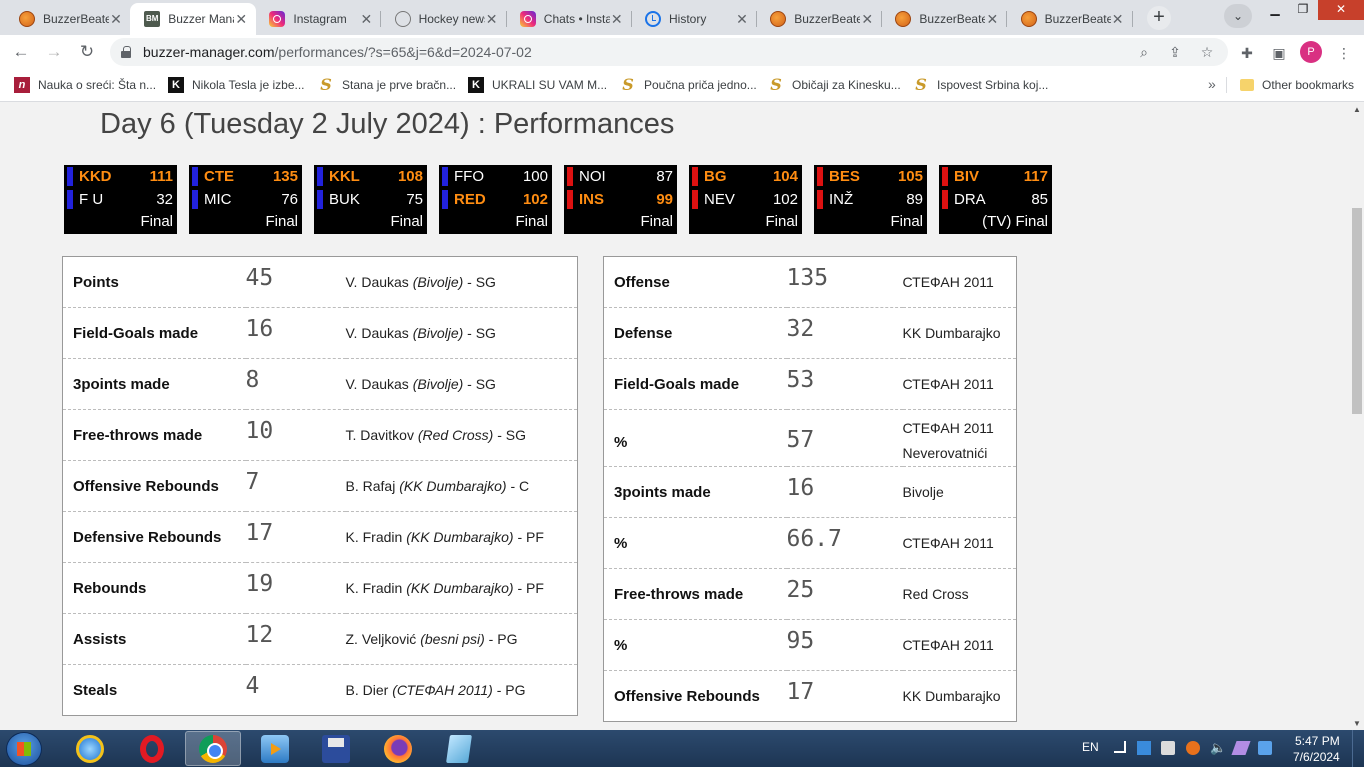  I want to click on team-name: Bivolje, so click(960, 492).